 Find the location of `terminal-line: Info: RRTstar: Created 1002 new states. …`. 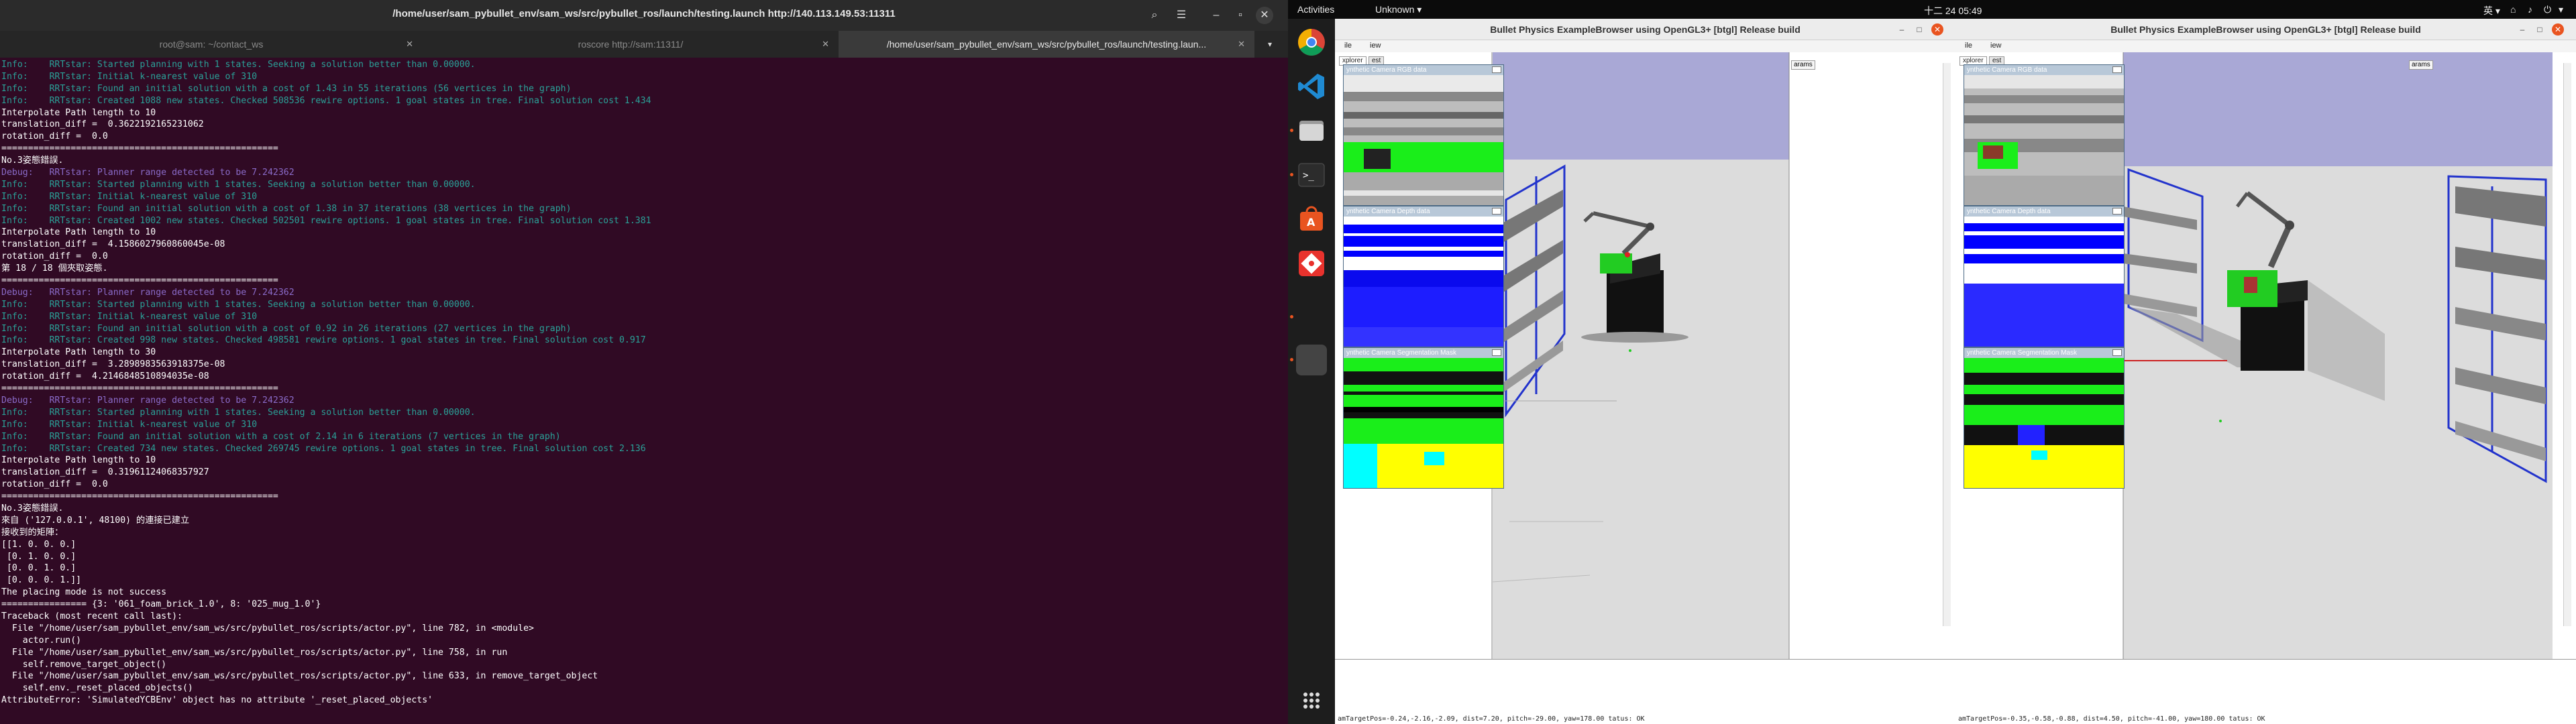

terminal-line: Info: RRTstar: Created 1002 new states. … is located at coordinates (326, 221).